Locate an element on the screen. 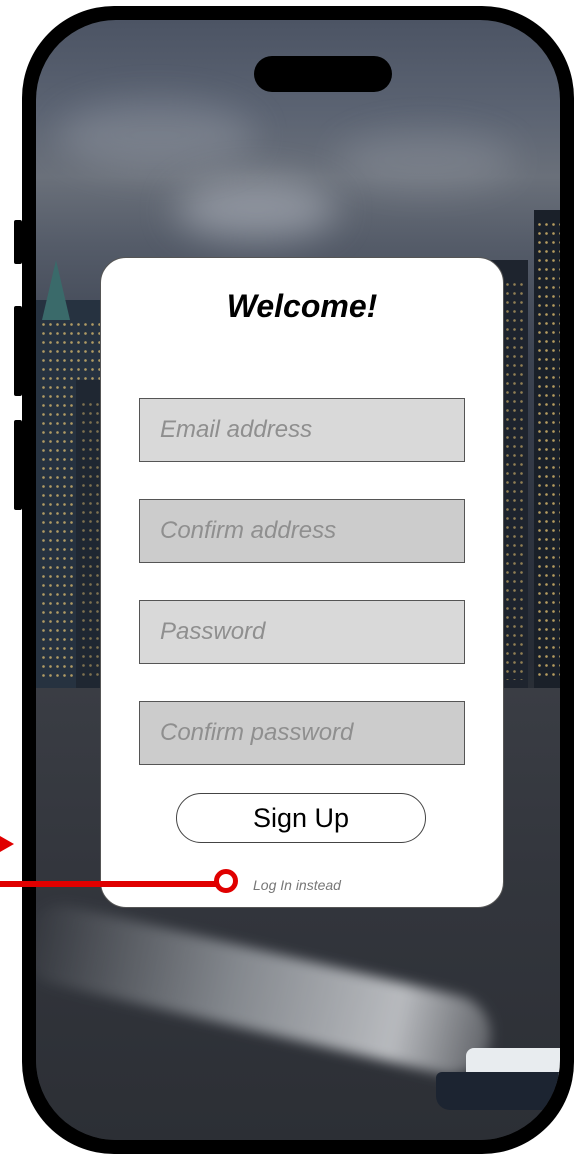 The height and width of the screenshot is (1159, 578). phone-side-button-volume-down is located at coordinates (18, 465).